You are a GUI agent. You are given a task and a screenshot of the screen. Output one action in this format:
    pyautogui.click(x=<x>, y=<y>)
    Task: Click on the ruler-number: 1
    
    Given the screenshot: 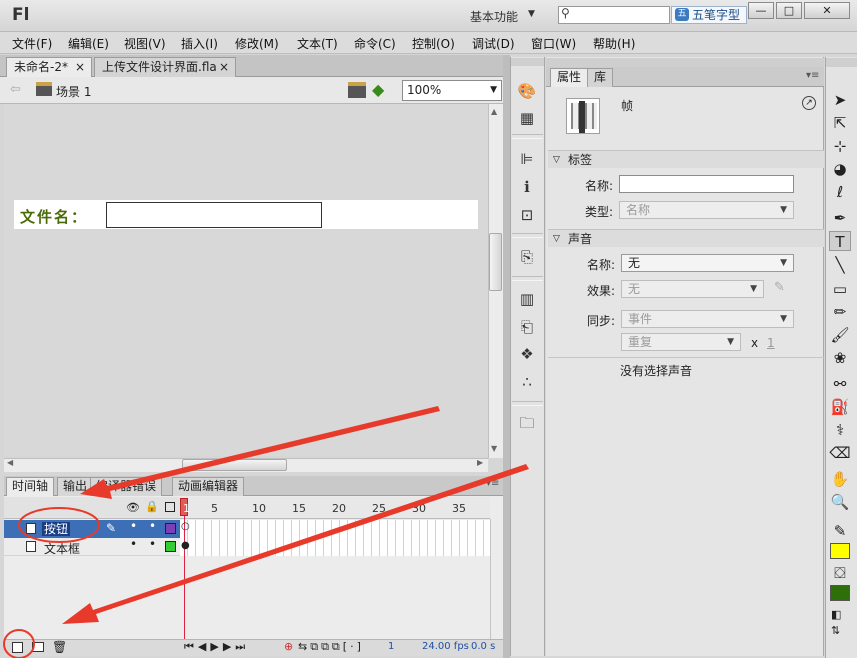 What is the action you would take?
    pyautogui.click(x=186, y=508)
    